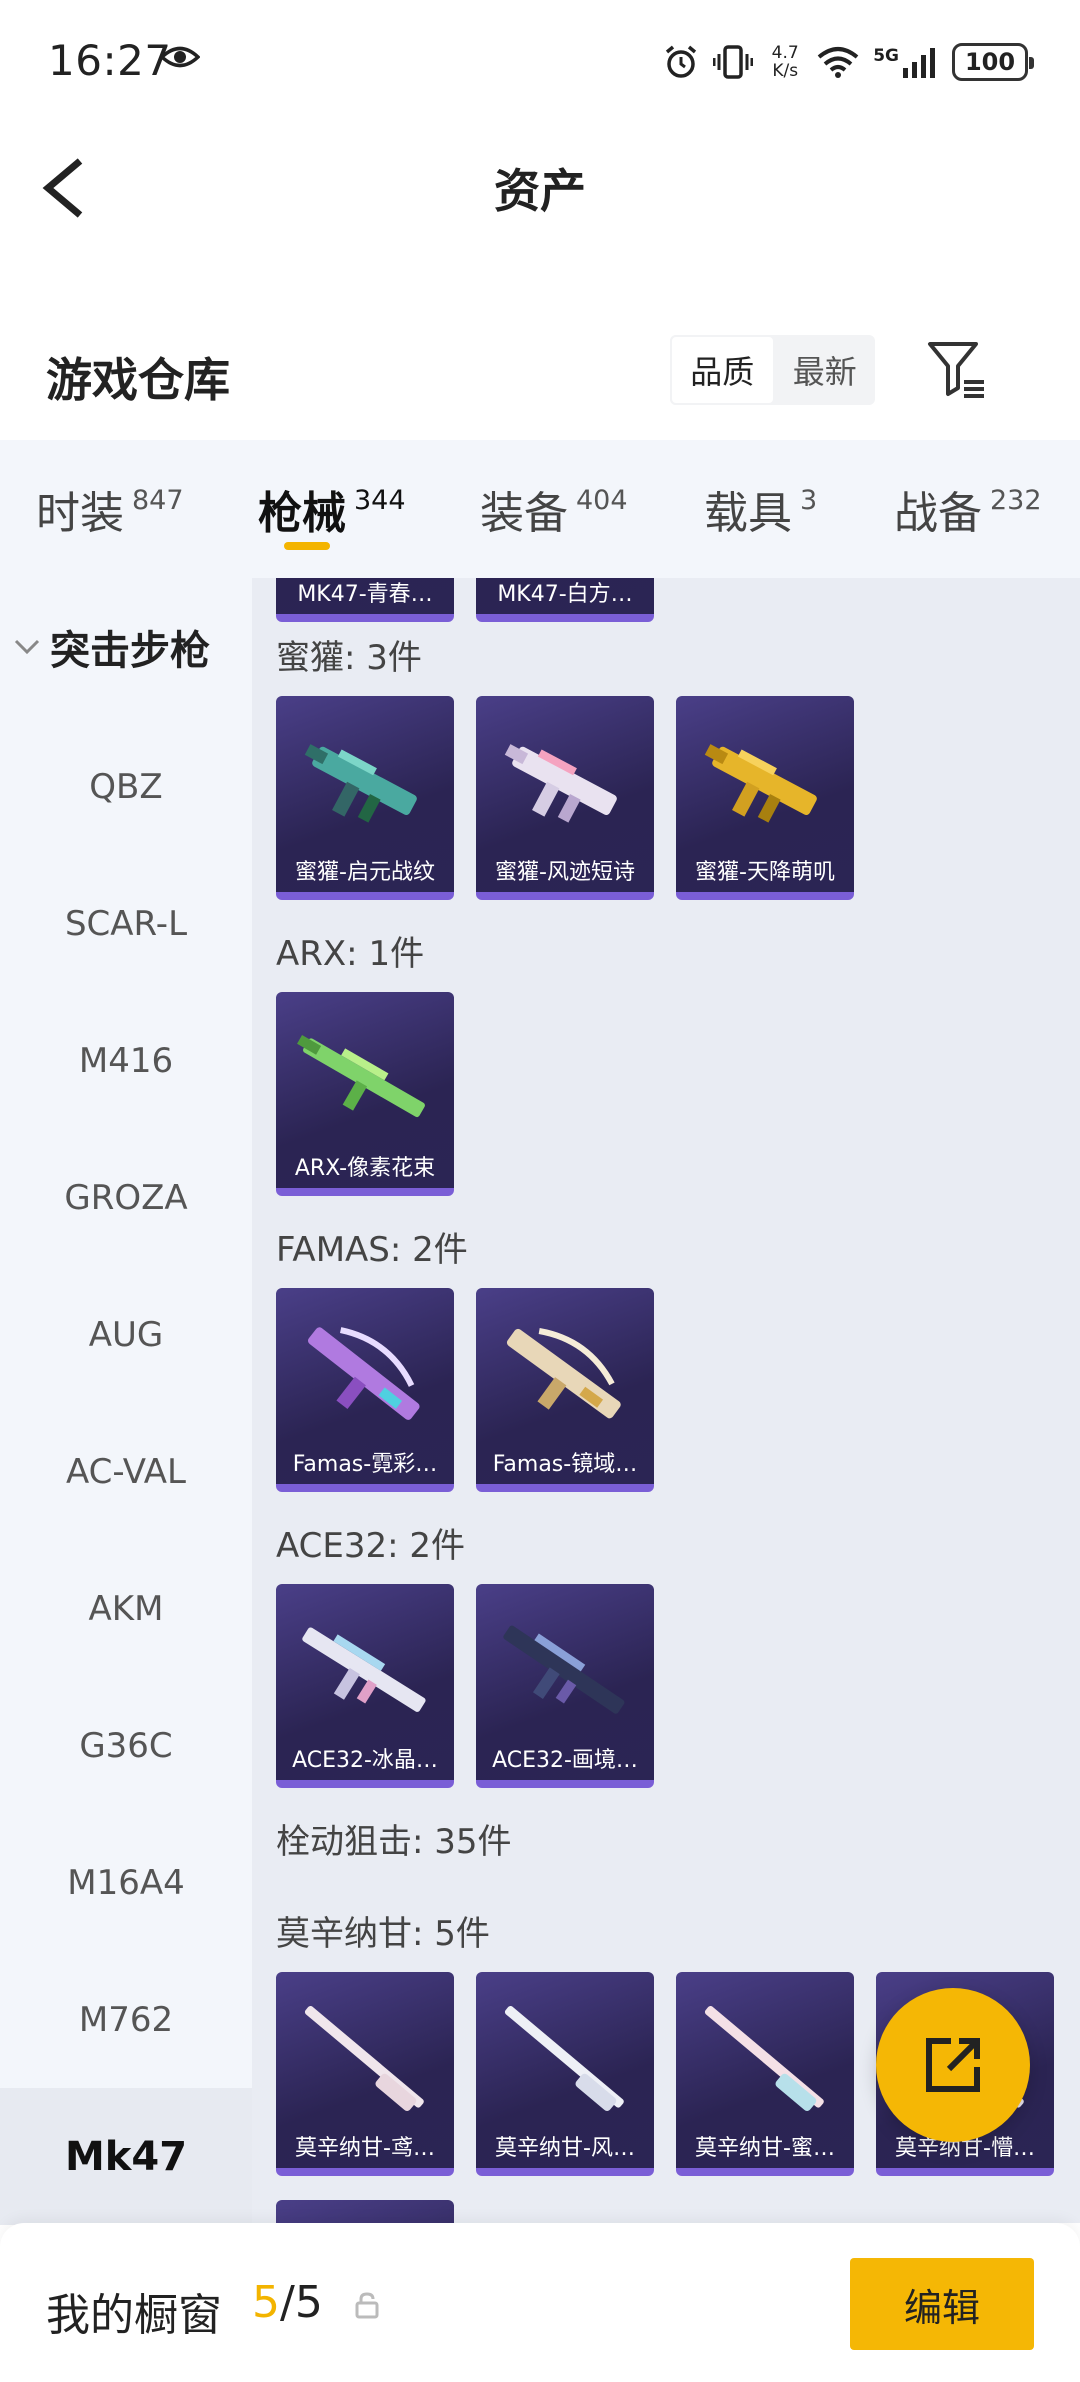  What do you see at coordinates (365, 1168) in the screenshot?
I see `skin-name: ARX-像素花束` at bounding box center [365, 1168].